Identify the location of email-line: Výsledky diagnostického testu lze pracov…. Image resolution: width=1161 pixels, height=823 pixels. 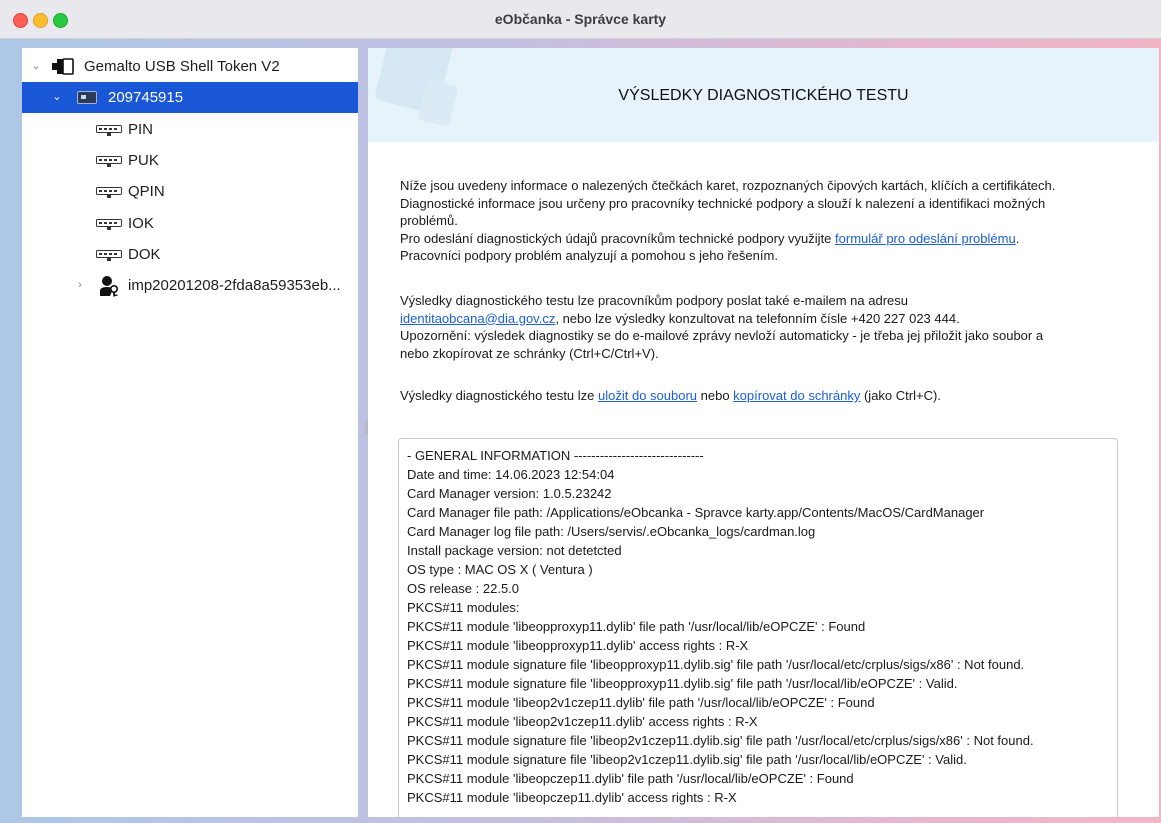
(654, 300).